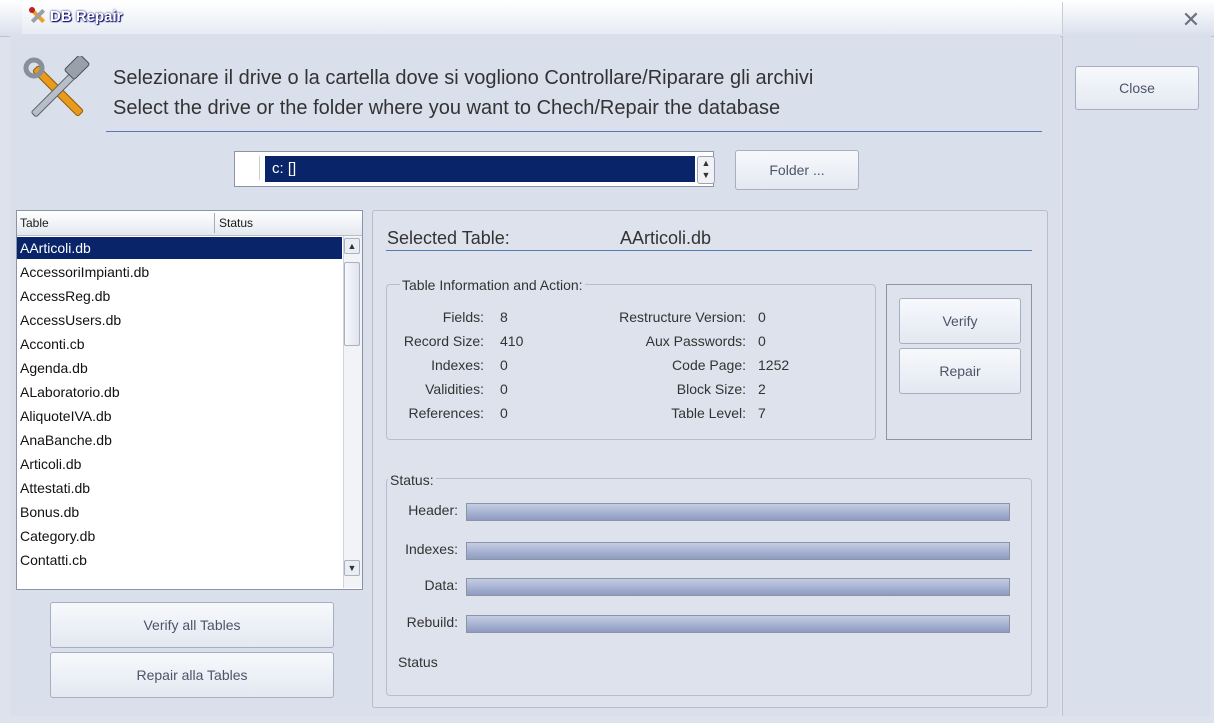 Image resolution: width=1214 pixels, height=723 pixels. Describe the element at coordinates (709, 365) in the screenshot. I see `info-label: Code Page:` at that location.